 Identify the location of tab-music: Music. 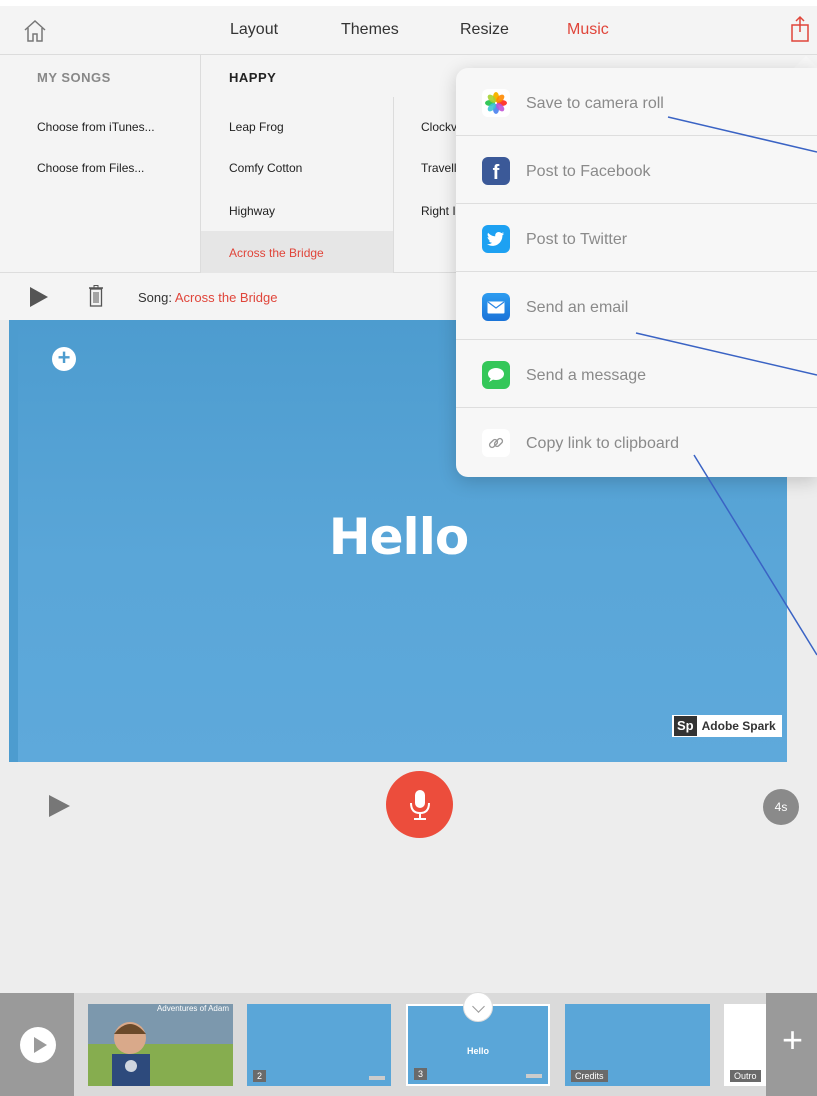
(588, 30).